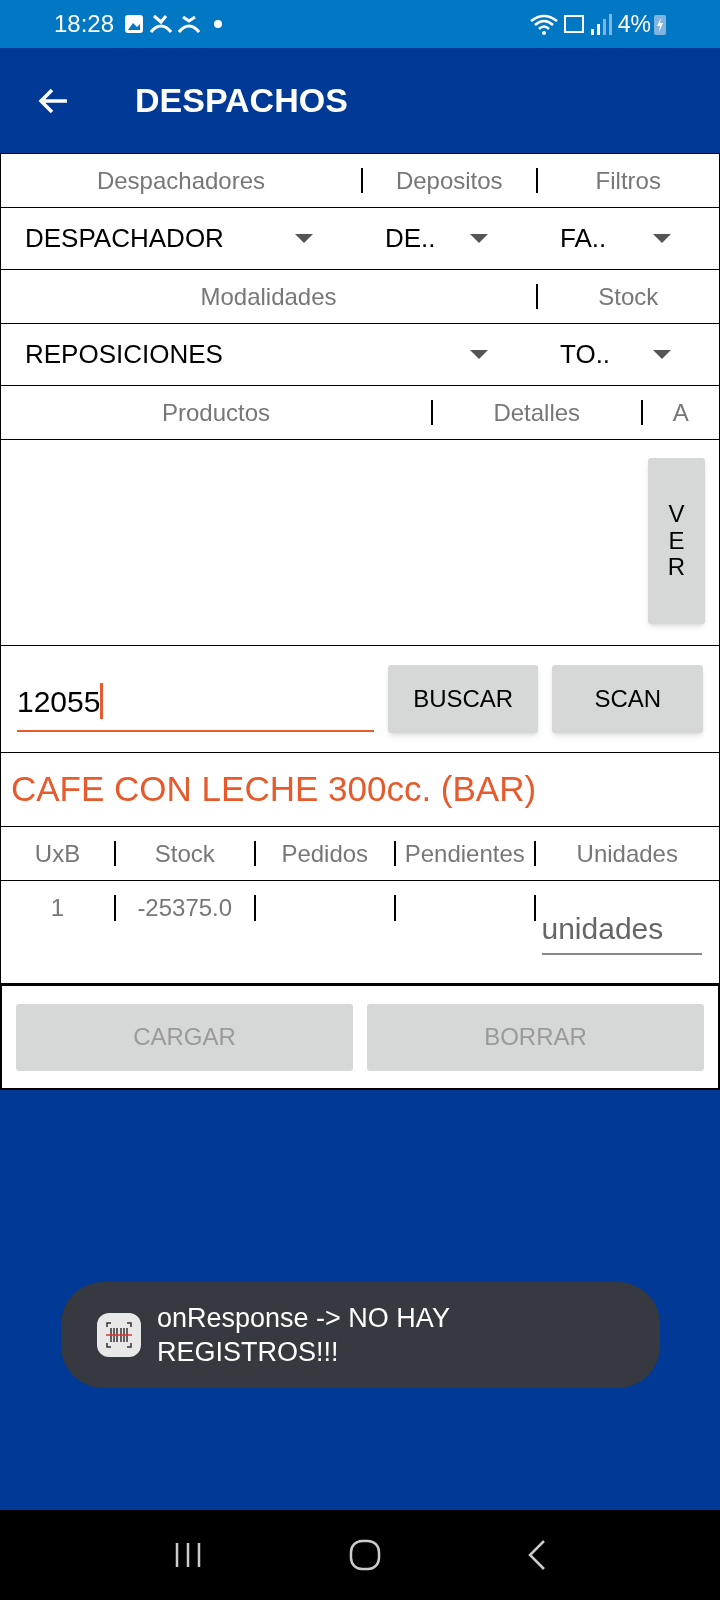  I want to click on back-icon, so click(537, 1555).